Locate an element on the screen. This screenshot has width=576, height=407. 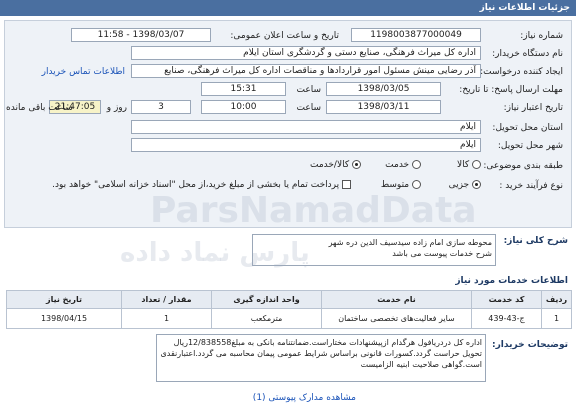
col-need-date: تاریخ نیاز is located at coordinates (64, 299).